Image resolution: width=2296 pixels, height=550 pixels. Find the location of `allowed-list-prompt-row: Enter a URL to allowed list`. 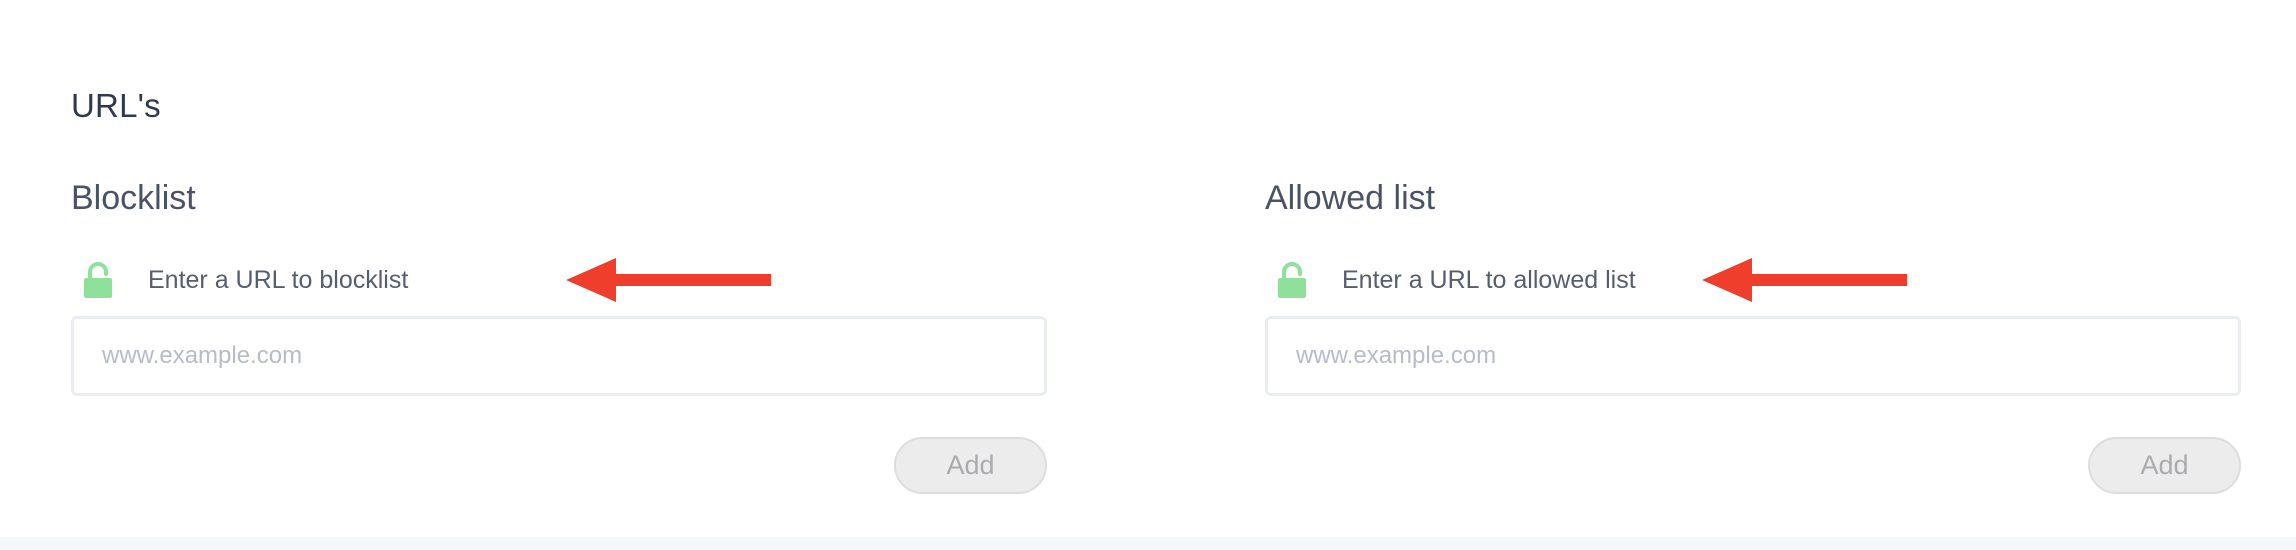

allowed-list-prompt-row: Enter a URL to allowed list is located at coordinates (1753, 280).